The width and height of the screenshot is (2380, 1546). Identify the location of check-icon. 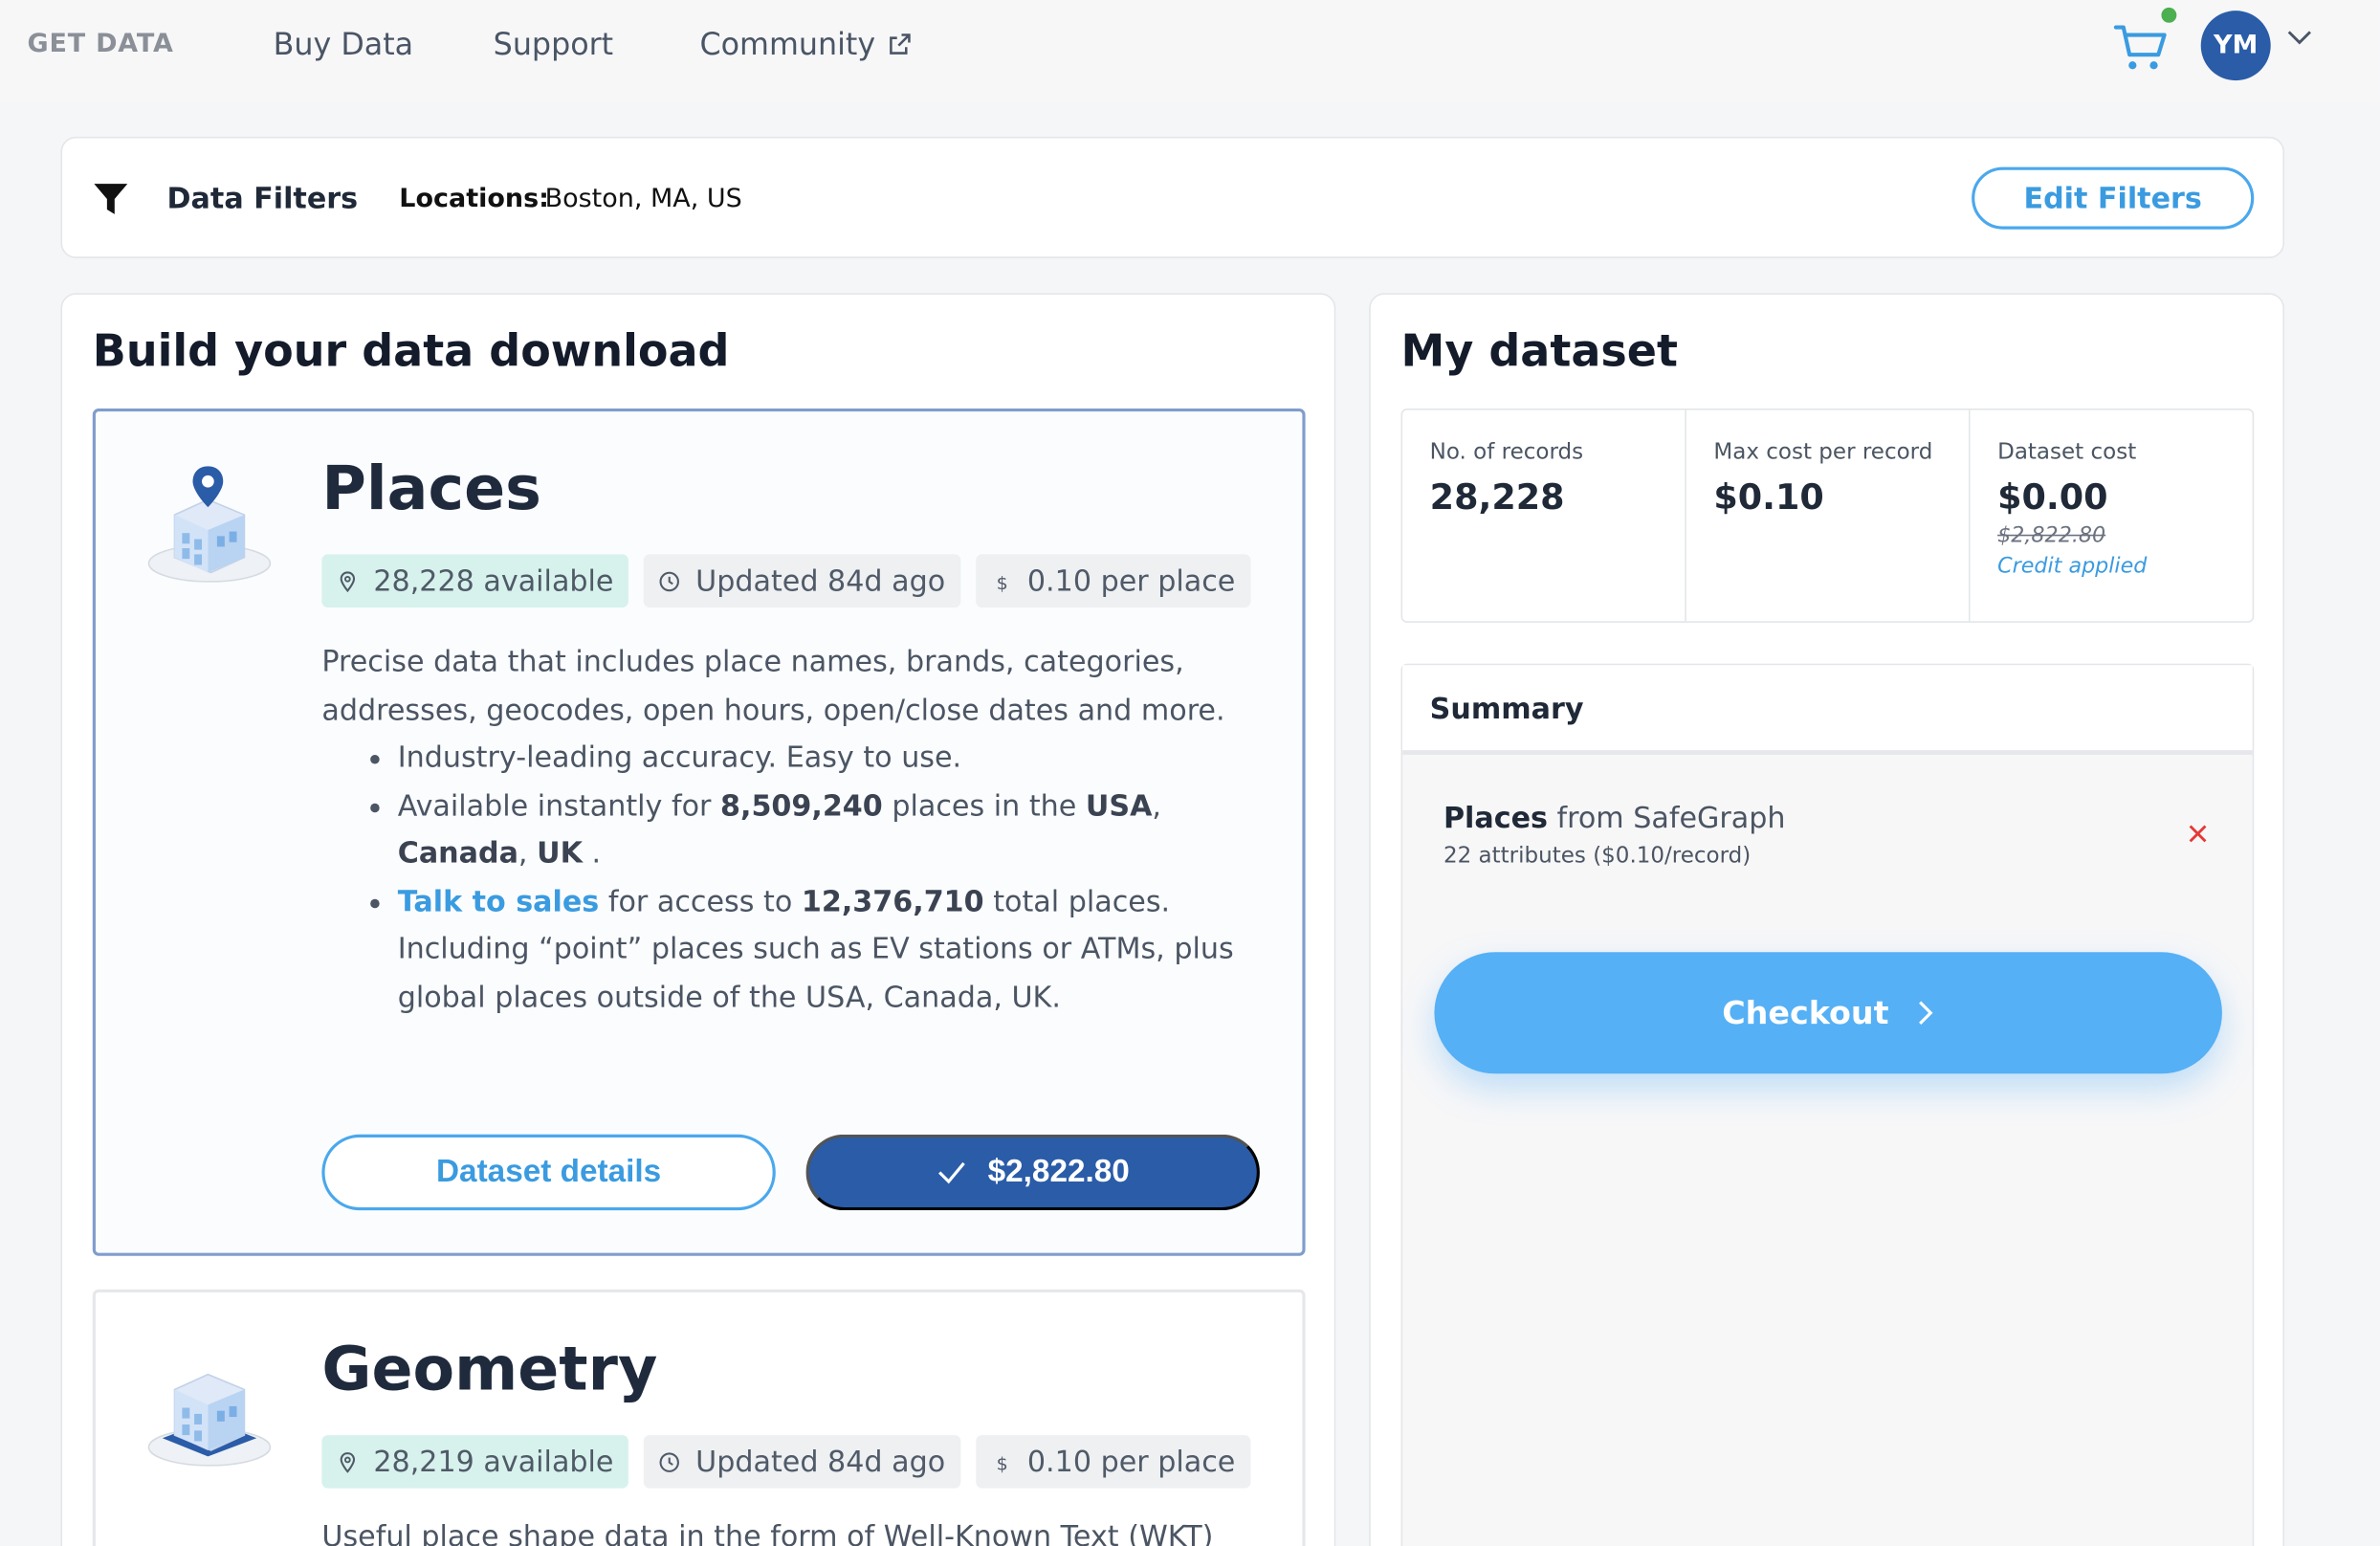
(951, 1172).